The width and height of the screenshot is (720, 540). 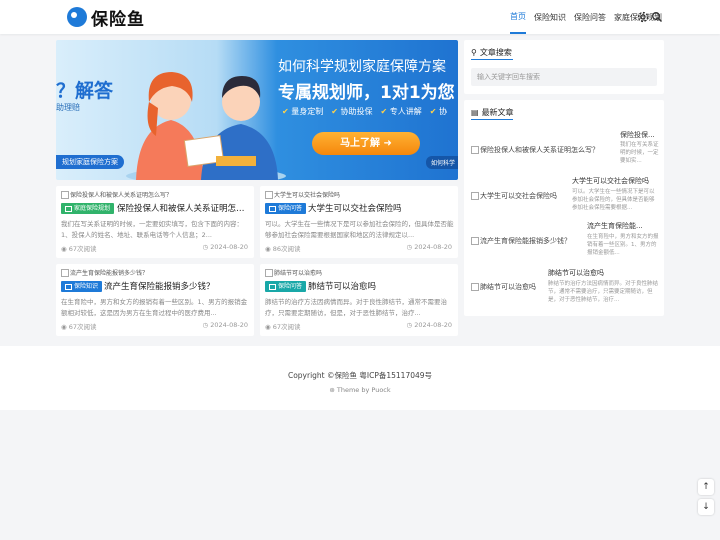 What do you see at coordinates (362, 67) in the screenshot?
I see `banner-title: 如何科学规划家庭保障方案` at bounding box center [362, 67].